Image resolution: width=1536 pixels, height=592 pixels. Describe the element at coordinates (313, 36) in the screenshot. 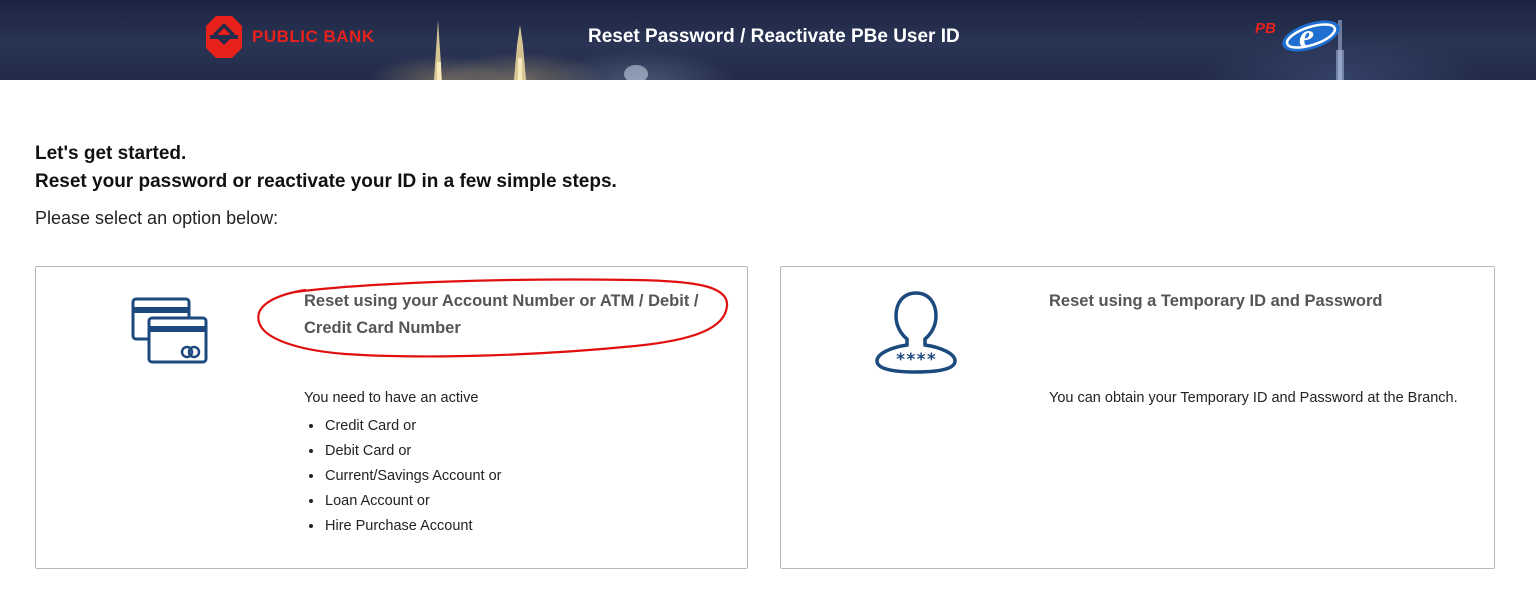

I see `brand-name: PUBLIC BANK` at that location.